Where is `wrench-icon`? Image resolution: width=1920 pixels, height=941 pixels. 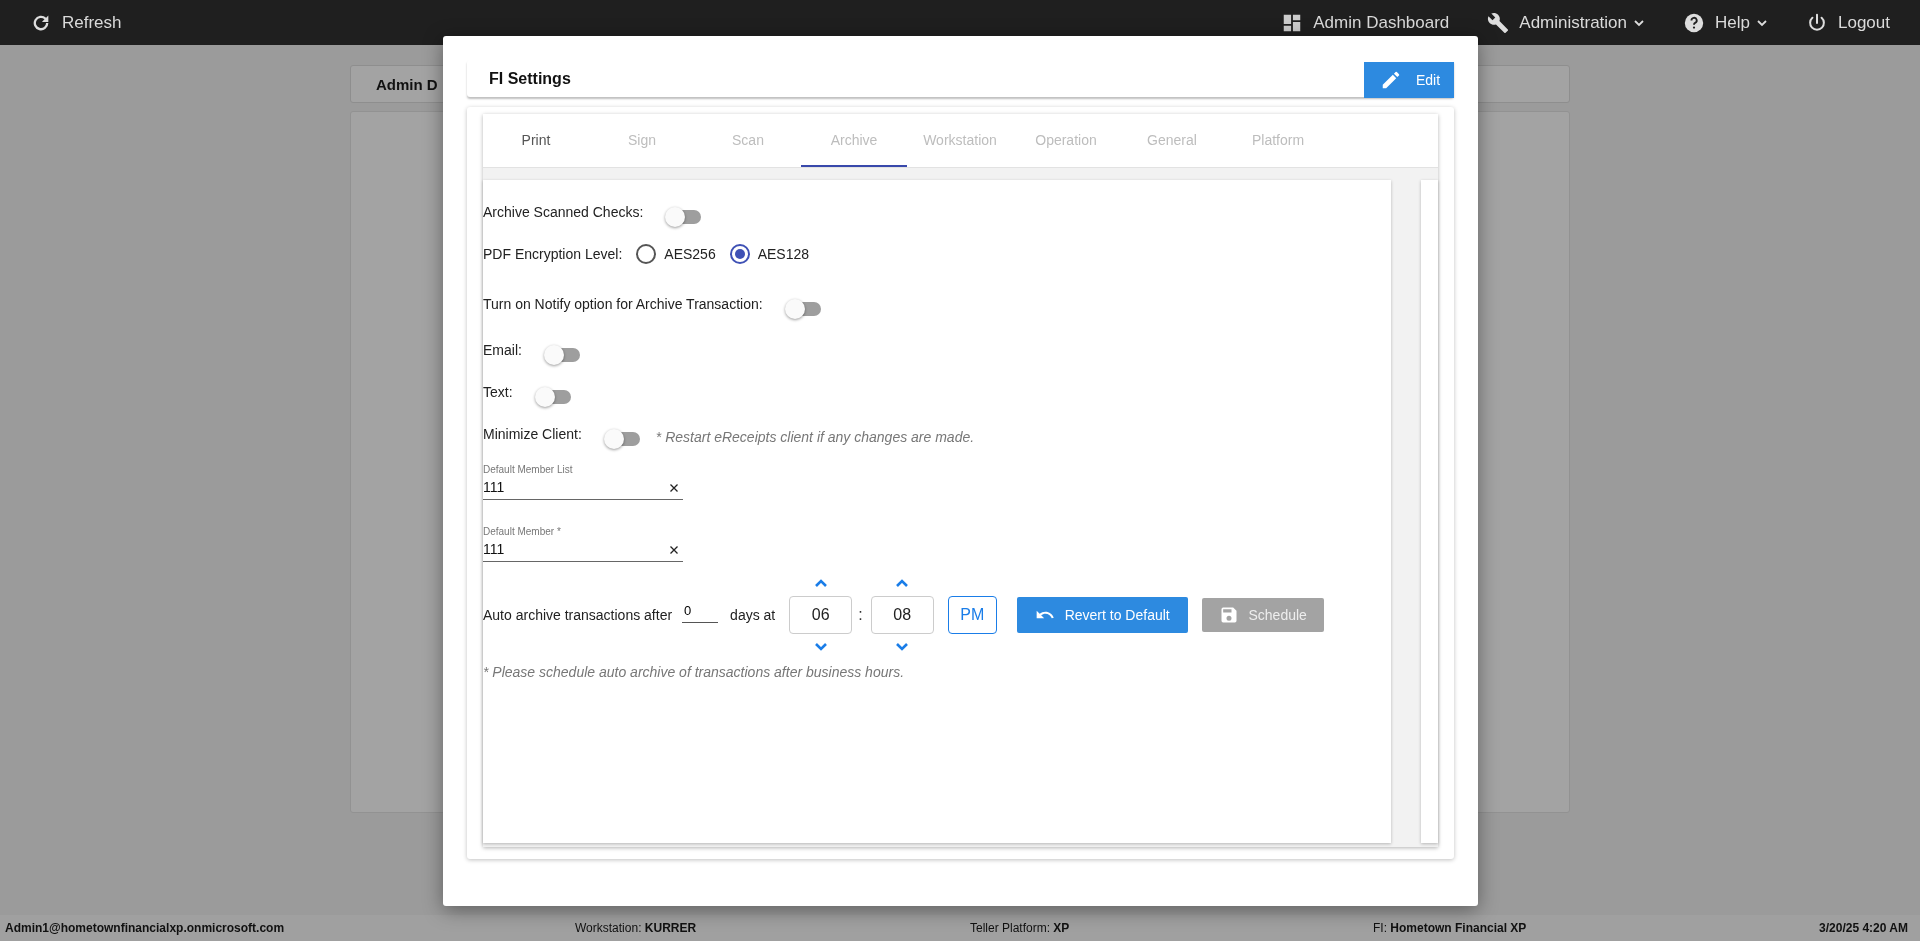 wrench-icon is located at coordinates (1498, 22).